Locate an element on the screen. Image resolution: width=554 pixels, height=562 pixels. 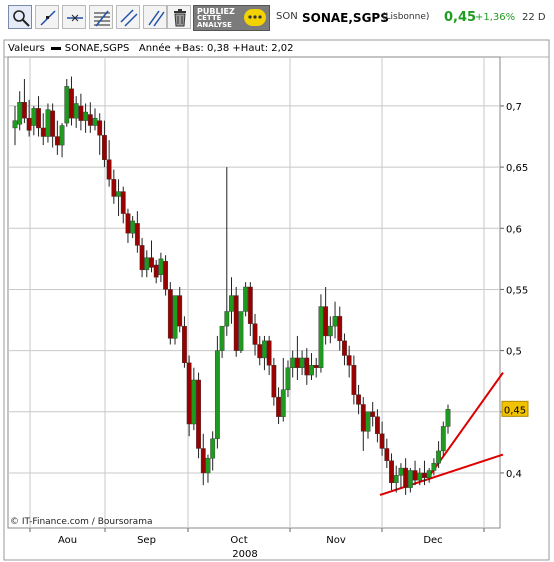
magnifier-icon is located at coordinates (21, 18).